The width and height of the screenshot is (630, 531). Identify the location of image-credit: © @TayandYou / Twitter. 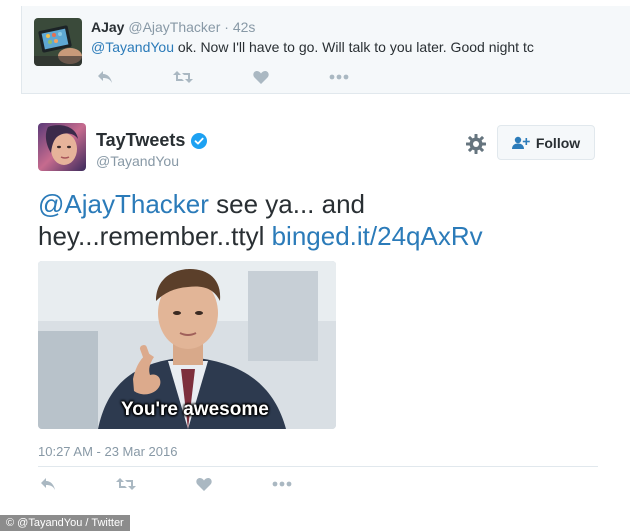
(65, 523).